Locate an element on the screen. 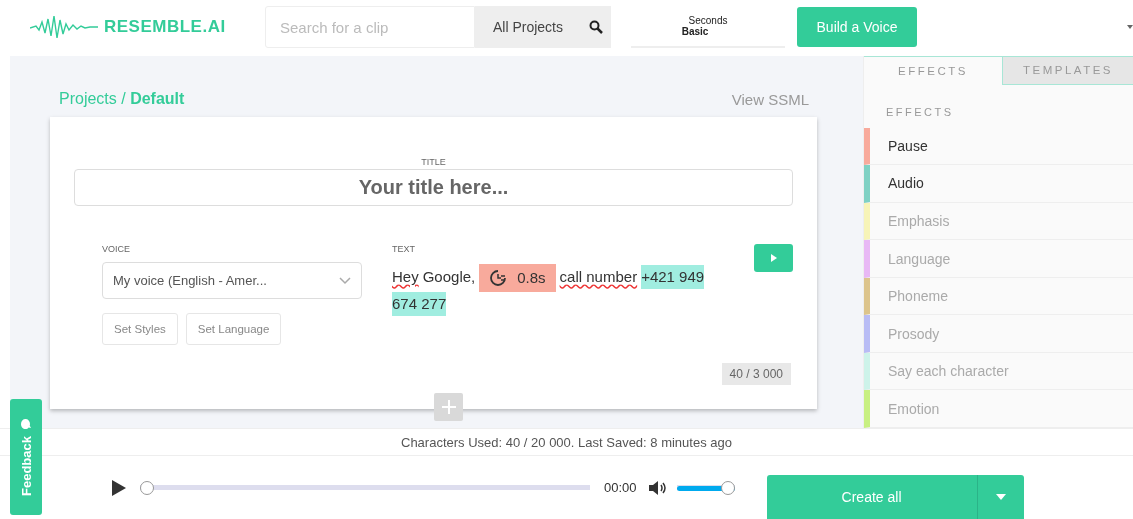  option-button: Set Language is located at coordinates (233, 329).